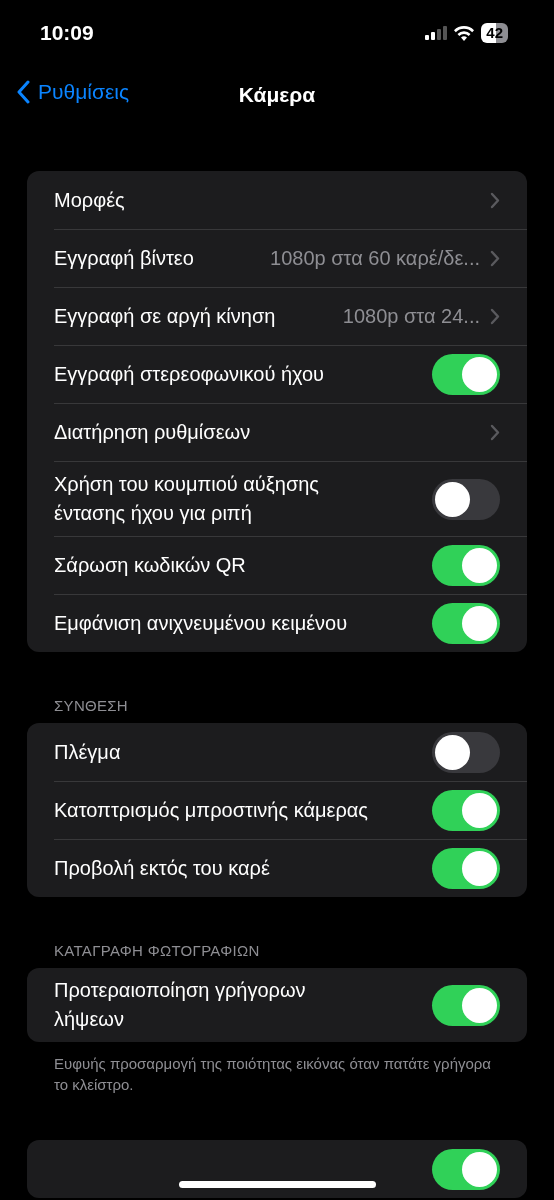 Image resolution: width=554 pixels, height=1200 pixels. What do you see at coordinates (124, 258) in the screenshot?
I see `setting-label: Εγγραφή βίντεο` at bounding box center [124, 258].